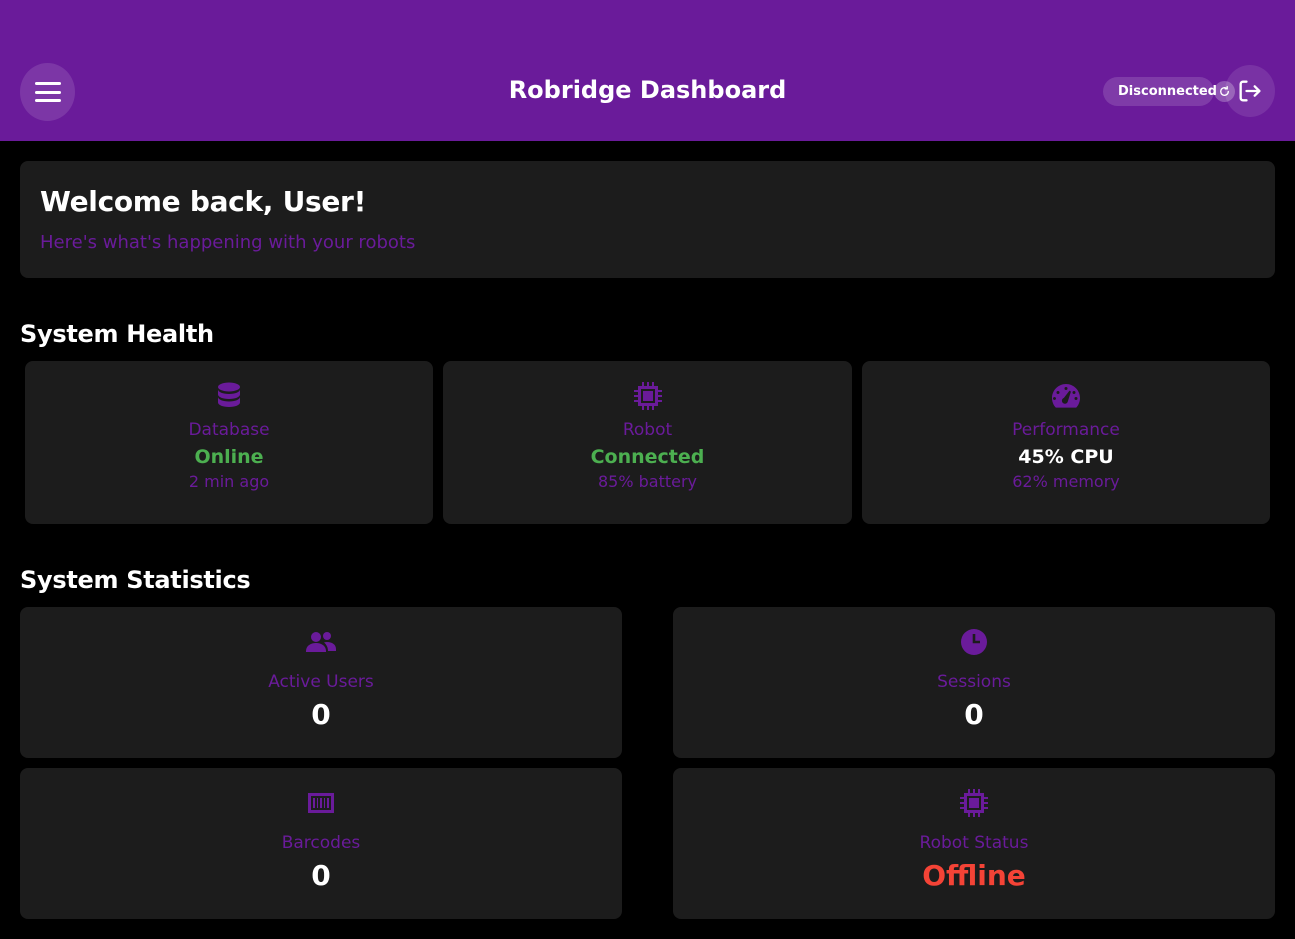 This screenshot has width=1295, height=939. Describe the element at coordinates (1066, 457) in the screenshot. I see `card-value: 45% CPU` at that location.